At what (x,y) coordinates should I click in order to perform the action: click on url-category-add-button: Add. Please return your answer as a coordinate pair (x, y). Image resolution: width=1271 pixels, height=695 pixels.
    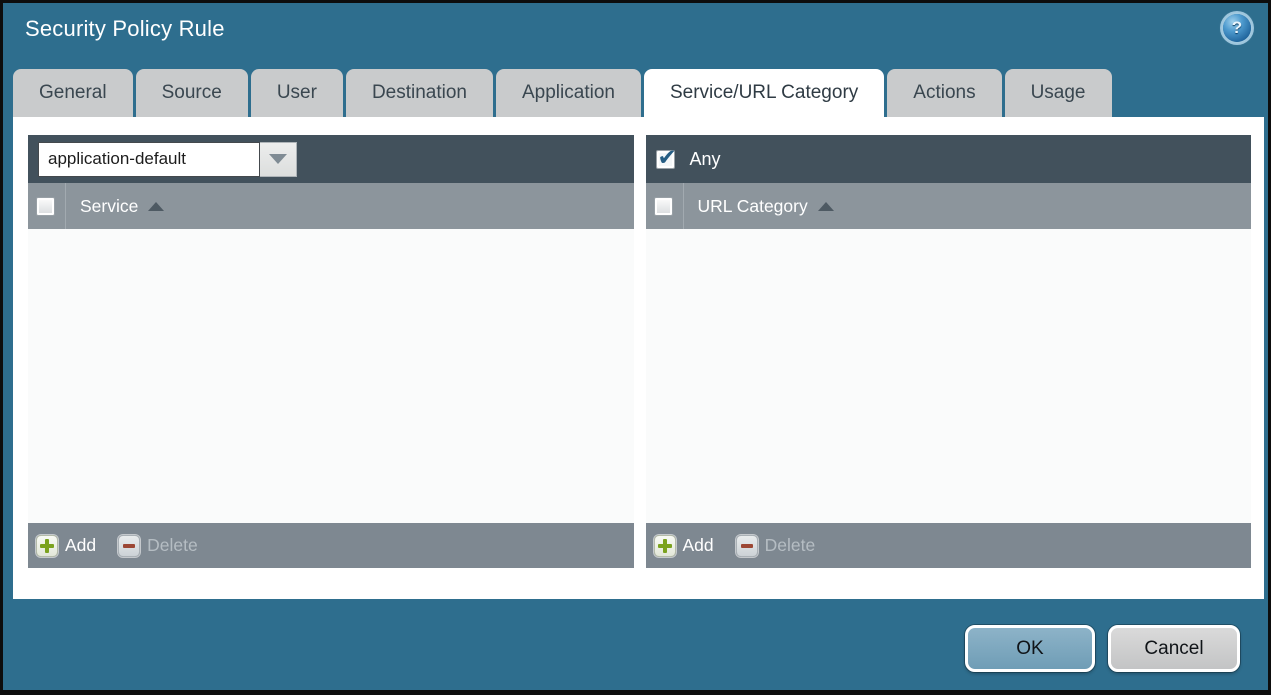
    Looking at the image, I should click on (683, 545).